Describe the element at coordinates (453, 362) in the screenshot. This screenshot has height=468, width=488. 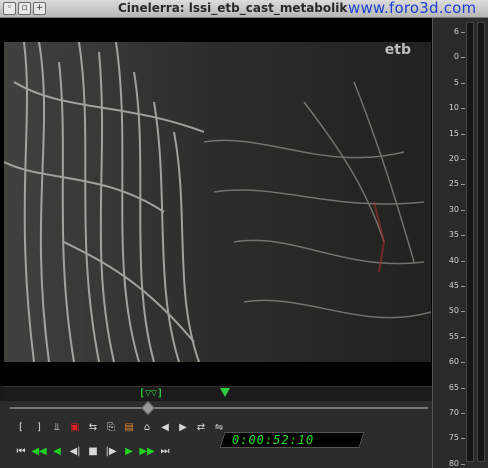
I see `meter-tick-label: 60` at that location.